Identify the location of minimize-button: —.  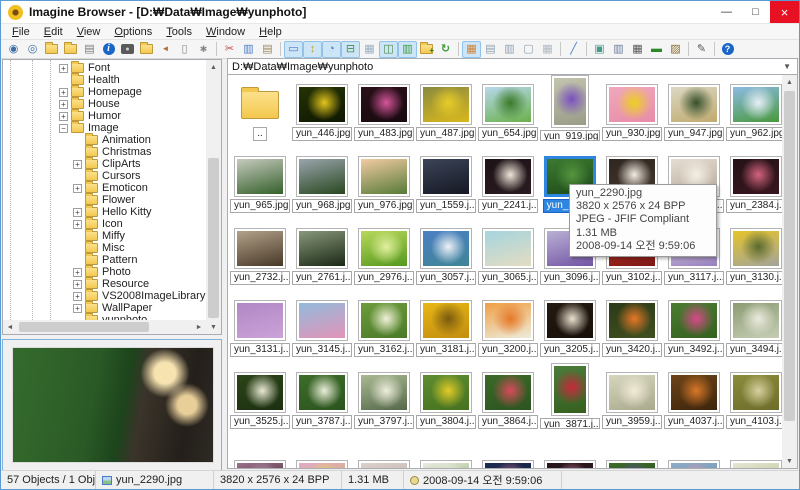
(726, 12).